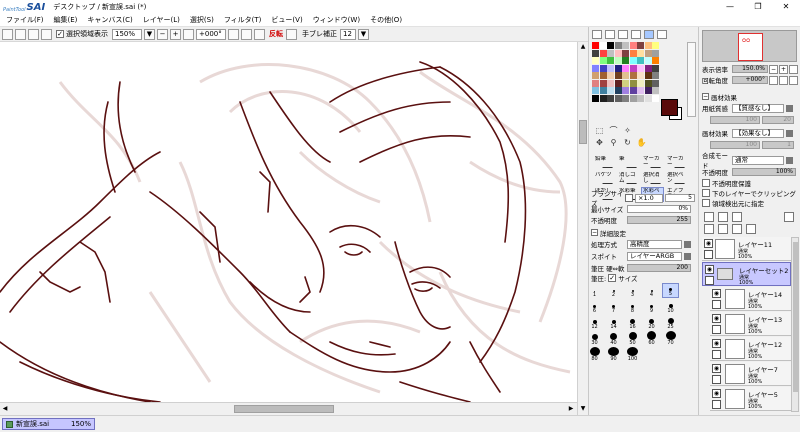 This screenshot has height=432, width=800. Describe the element at coordinates (613, 354) in the screenshot. I see `brush-preset: 90` at that location.